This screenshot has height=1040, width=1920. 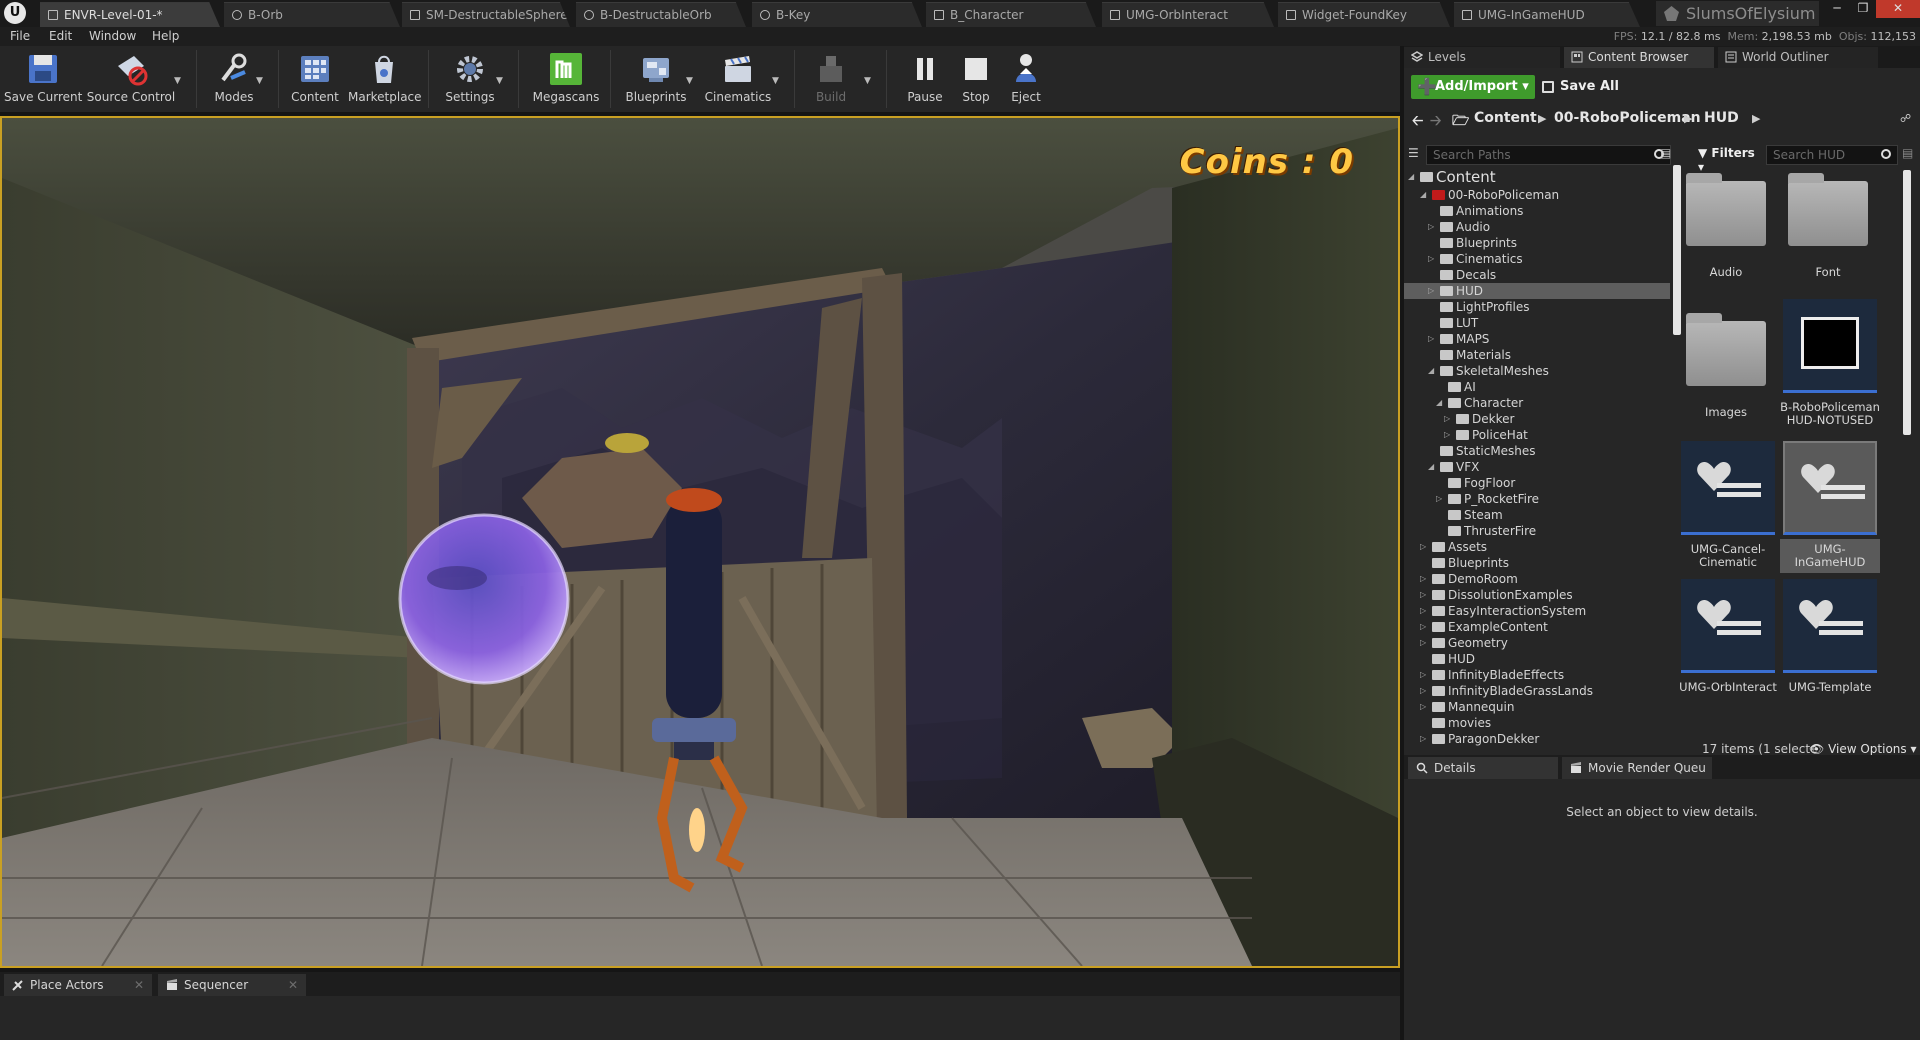 I want to click on asset-tile-font-folder: Font, so click(x=1828, y=224).